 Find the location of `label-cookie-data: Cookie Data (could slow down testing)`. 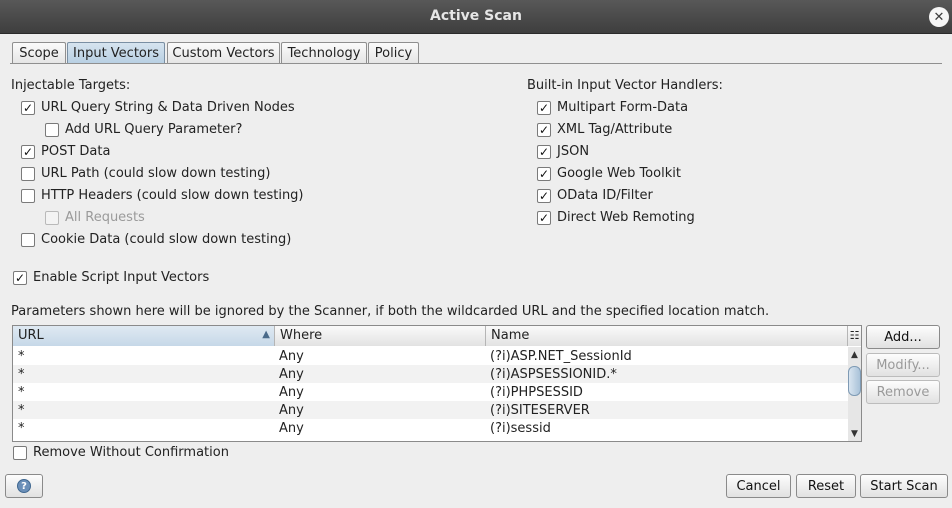

label-cookie-data: Cookie Data (could slow down testing) is located at coordinates (166, 239).